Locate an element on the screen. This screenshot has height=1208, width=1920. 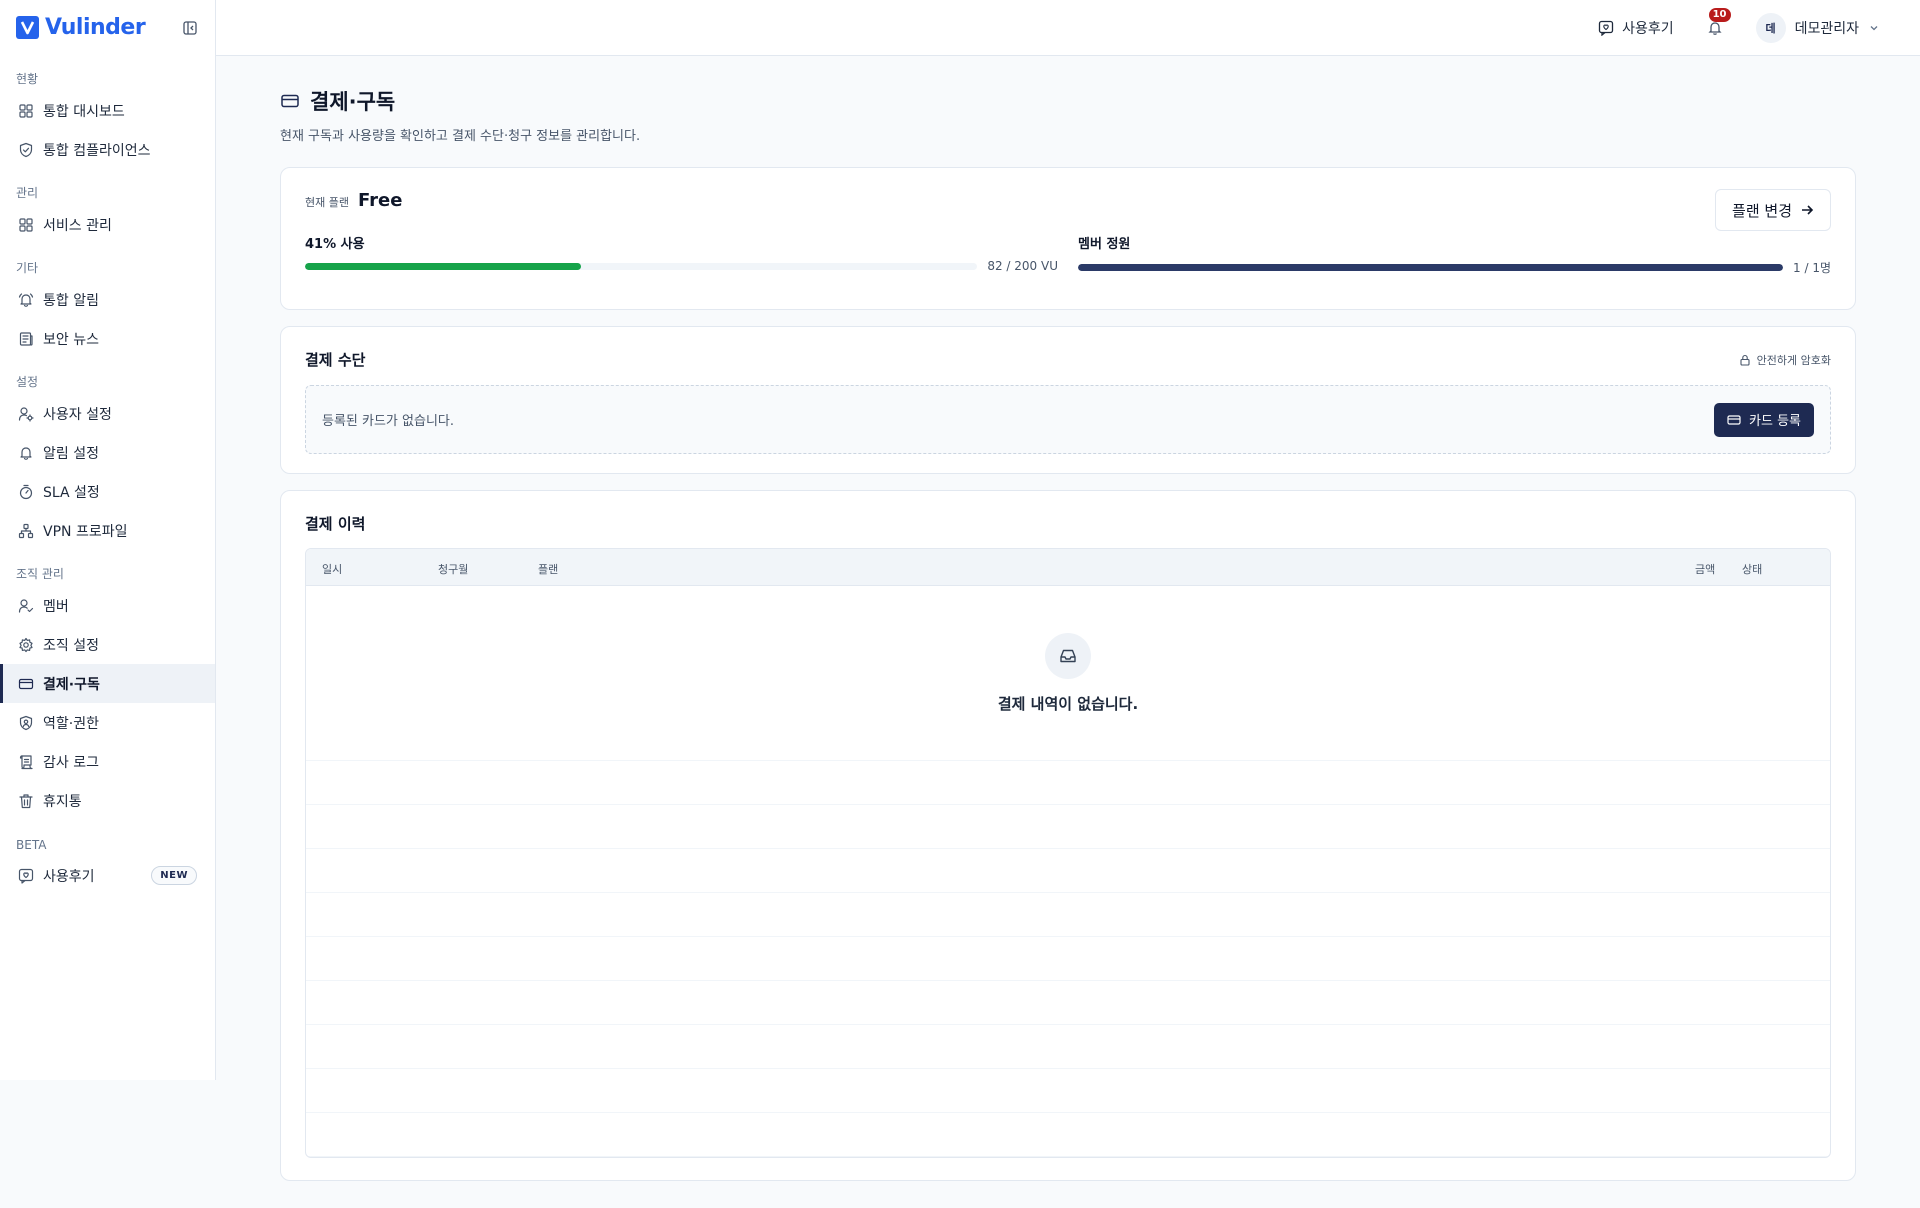
column-billing-month: 청구월 is located at coordinates (453, 569).